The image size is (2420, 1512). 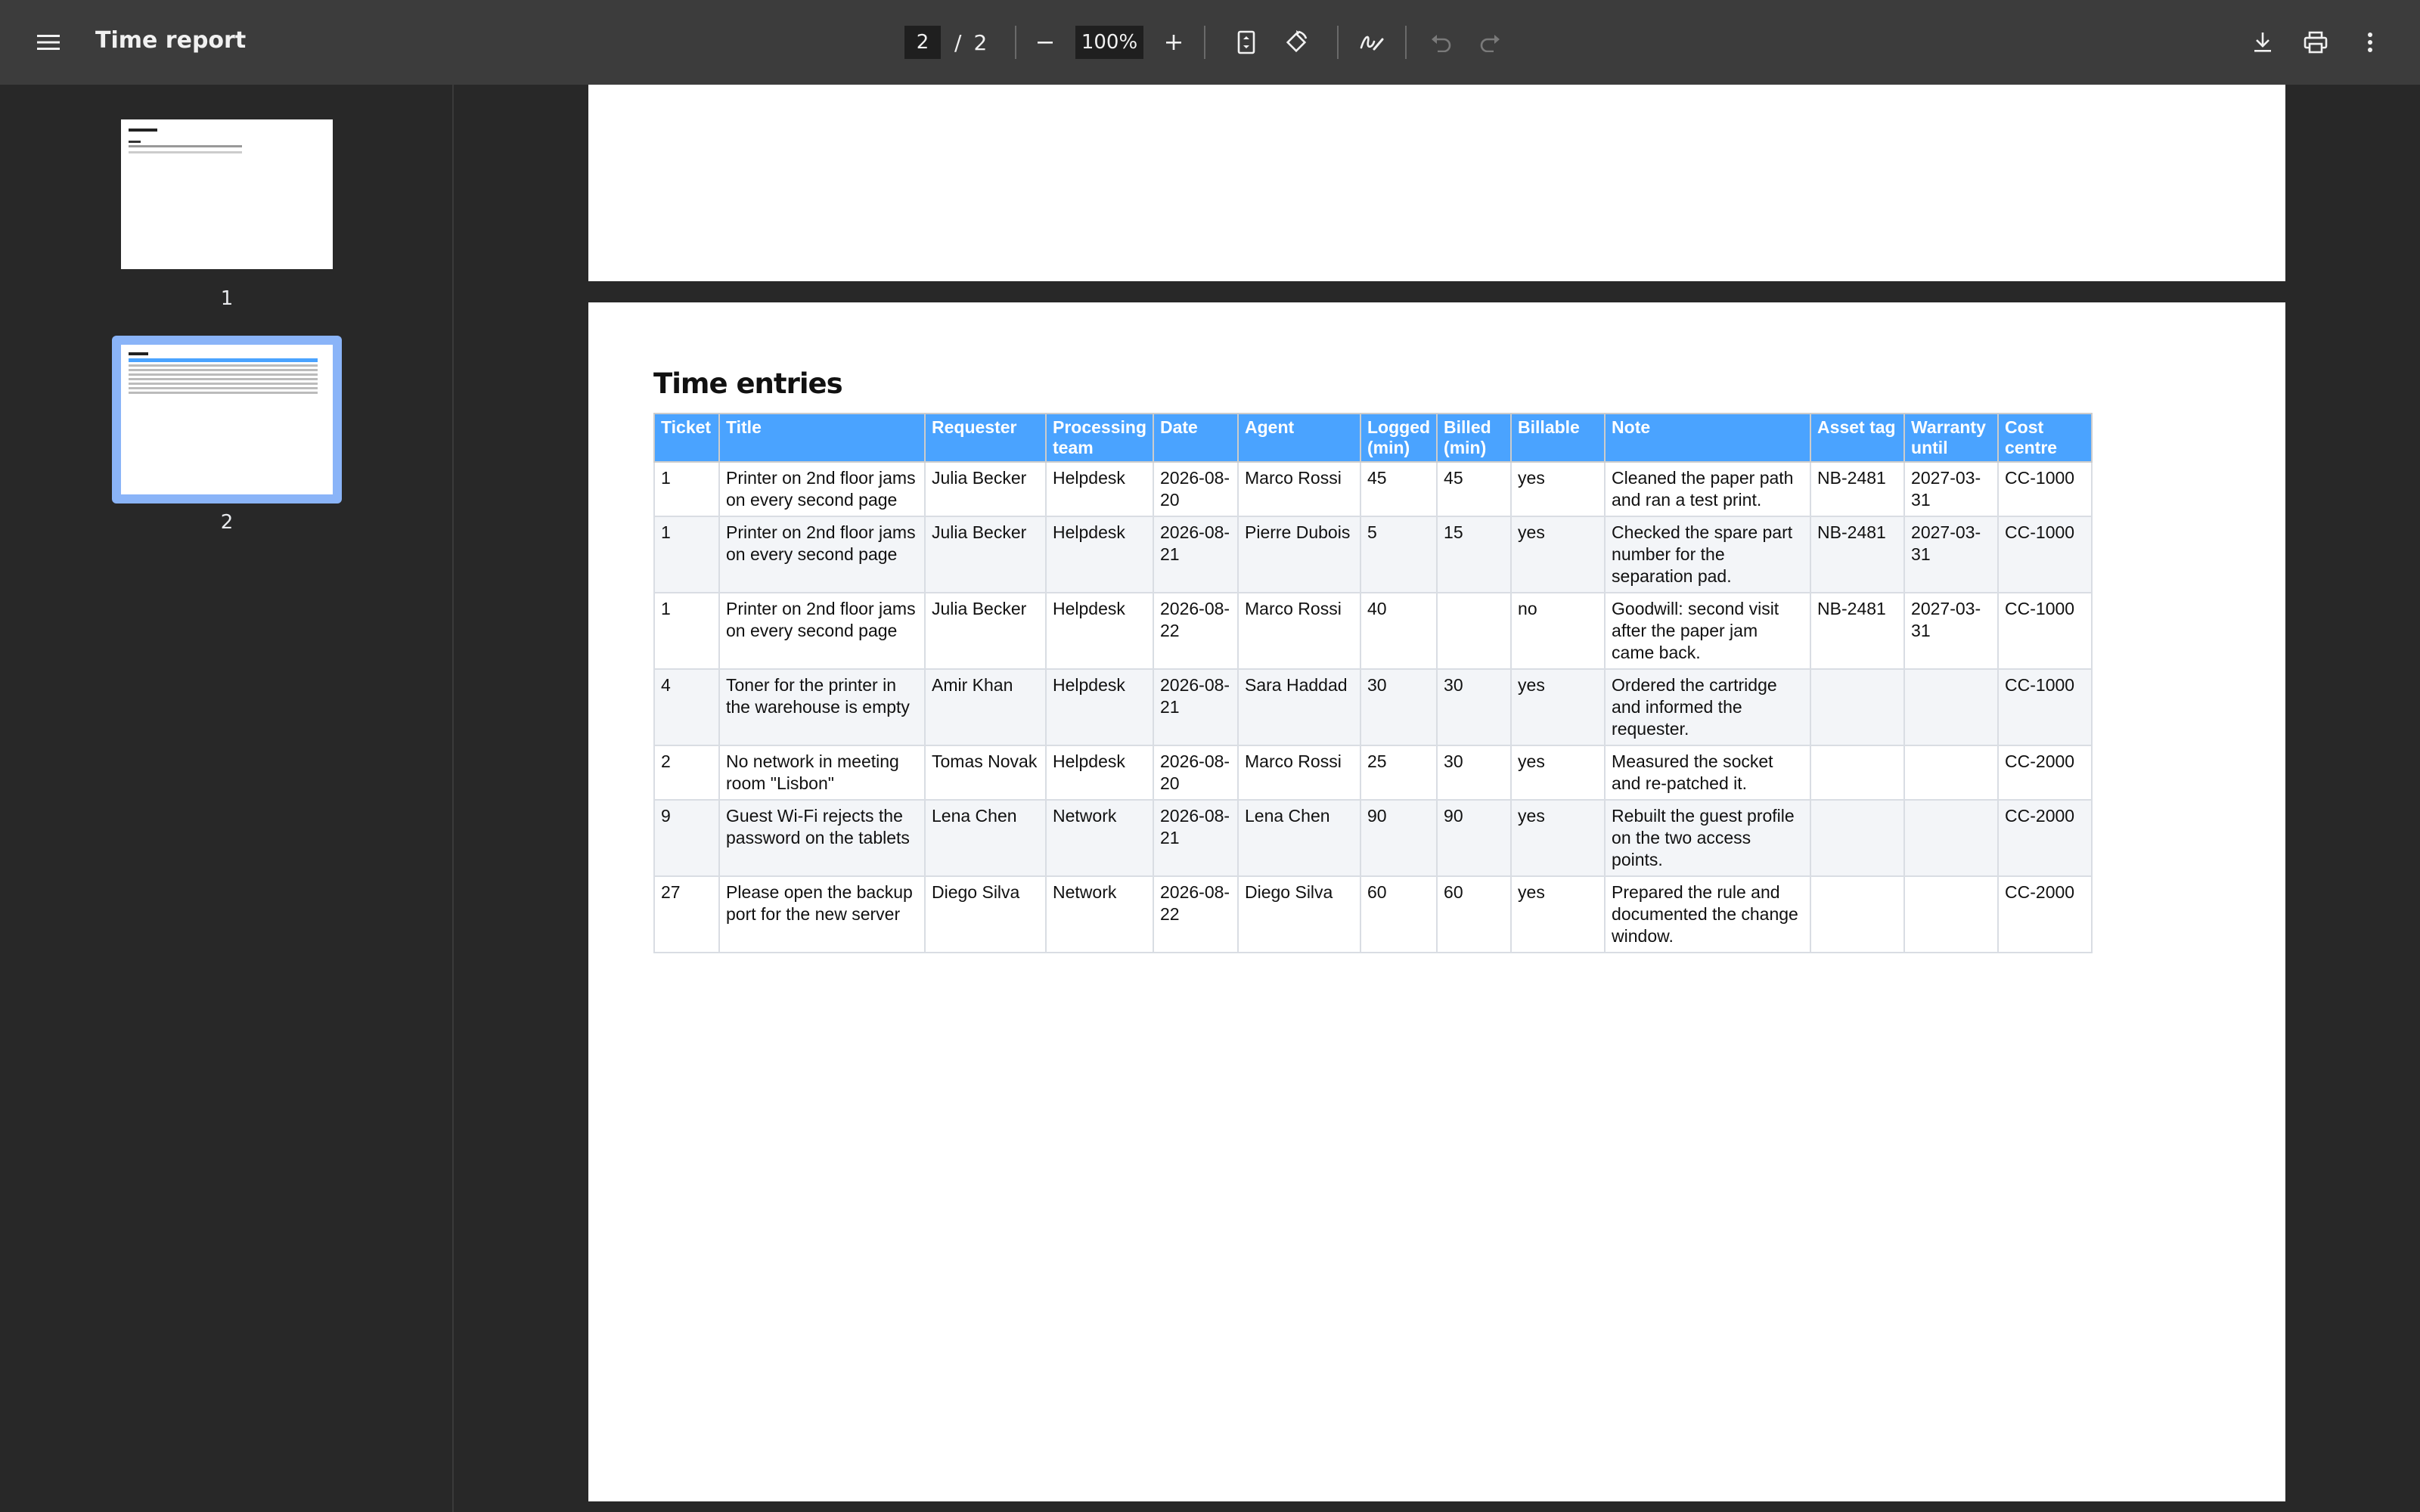 What do you see at coordinates (985, 438) in the screenshot?
I see `column-header: Requester` at bounding box center [985, 438].